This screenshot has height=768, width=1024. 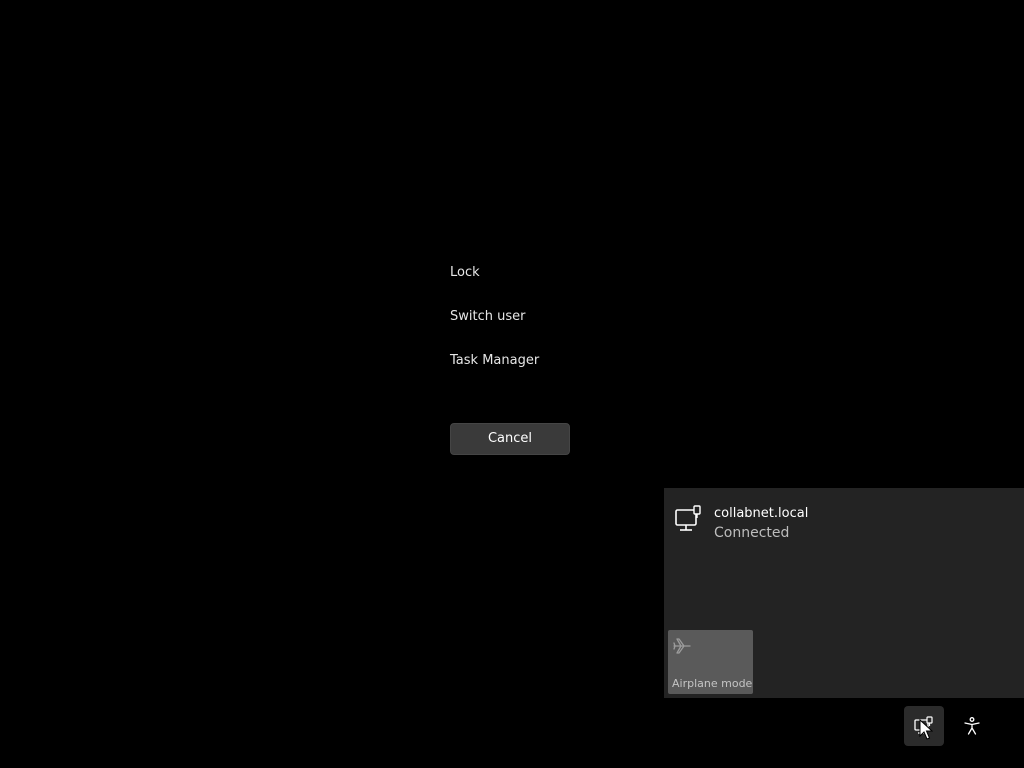 I want to click on accessibility-tray-button, so click(x=972, y=726).